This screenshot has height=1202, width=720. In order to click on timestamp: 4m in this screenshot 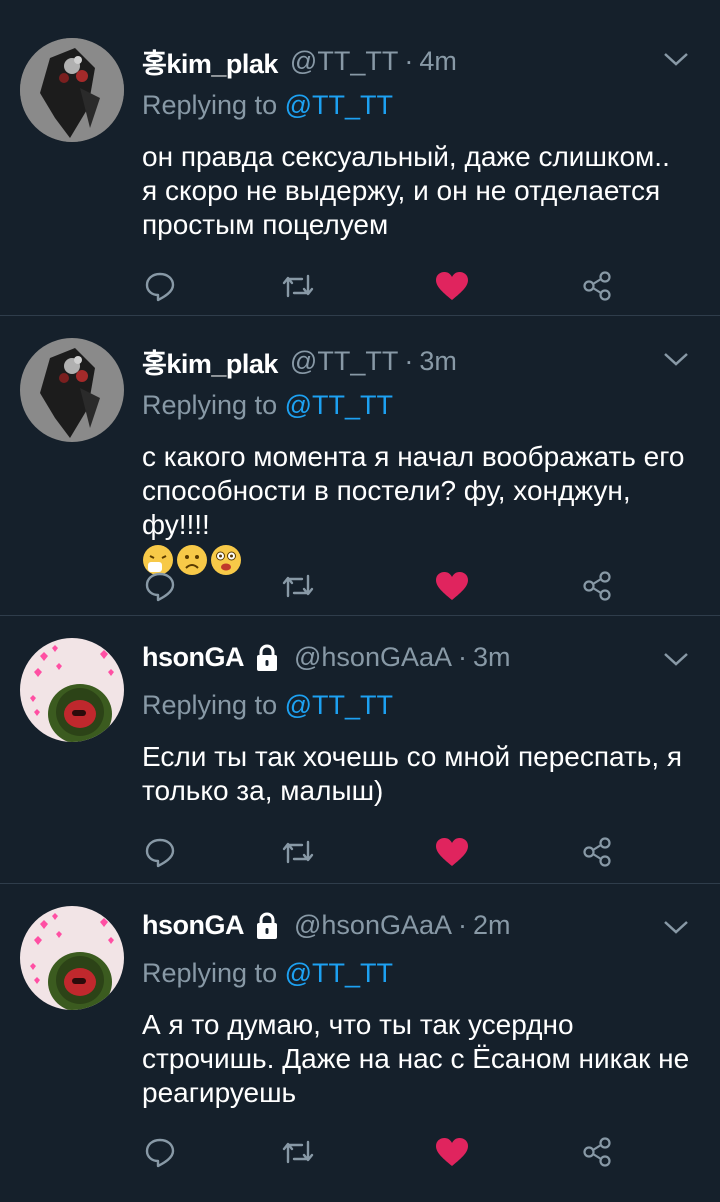, I will do `click(438, 61)`.